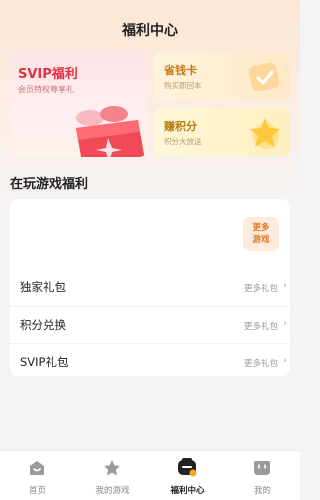  Describe the element at coordinates (265, 133) in the screenshot. I see `star-coin-icon` at that location.